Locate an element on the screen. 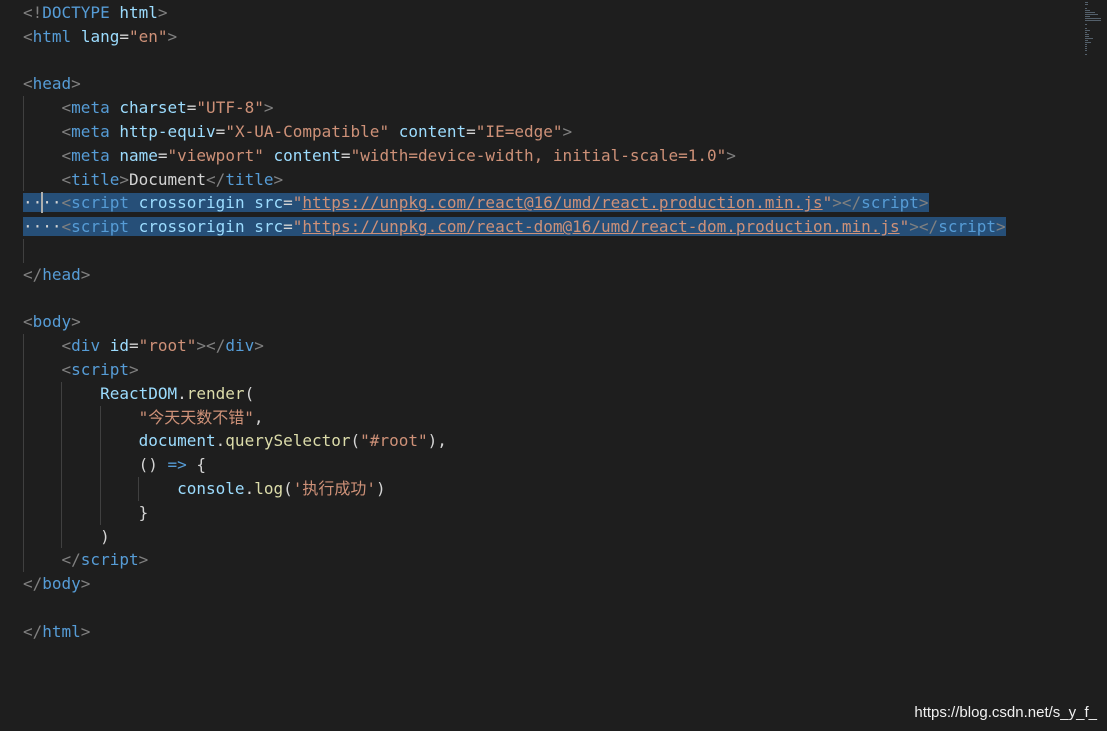 The height and width of the screenshot is (731, 1107). code-token: charset is located at coordinates (153, 108).